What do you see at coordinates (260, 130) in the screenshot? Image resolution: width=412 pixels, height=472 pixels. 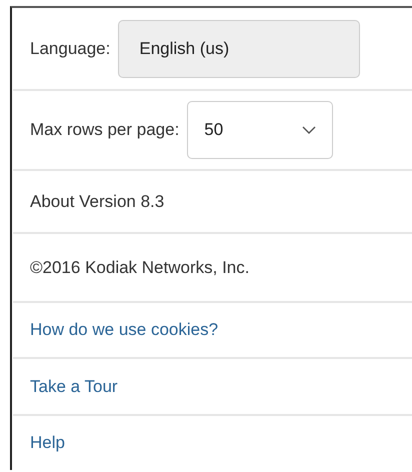 I see `max-rows-select: 50` at bounding box center [260, 130].